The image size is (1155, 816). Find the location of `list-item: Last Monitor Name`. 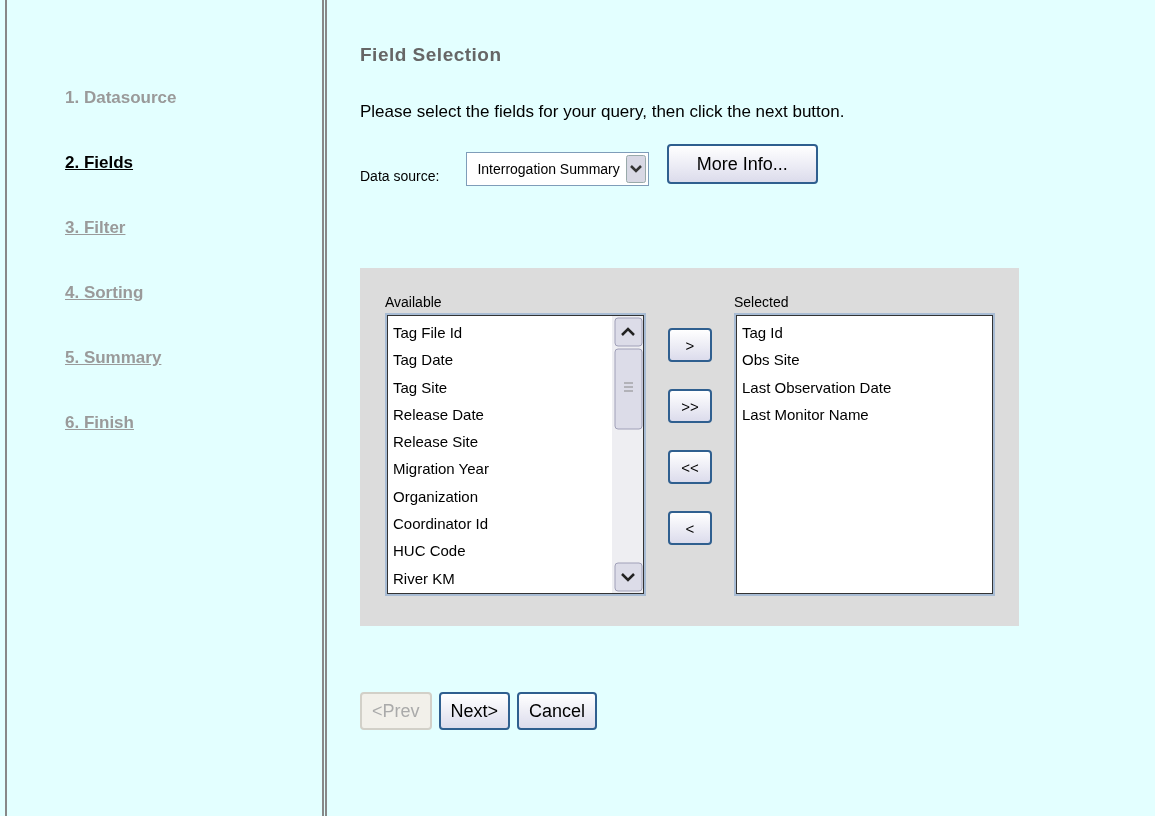

list-item: Last Monitor Name is located at coordinates (867, 414).